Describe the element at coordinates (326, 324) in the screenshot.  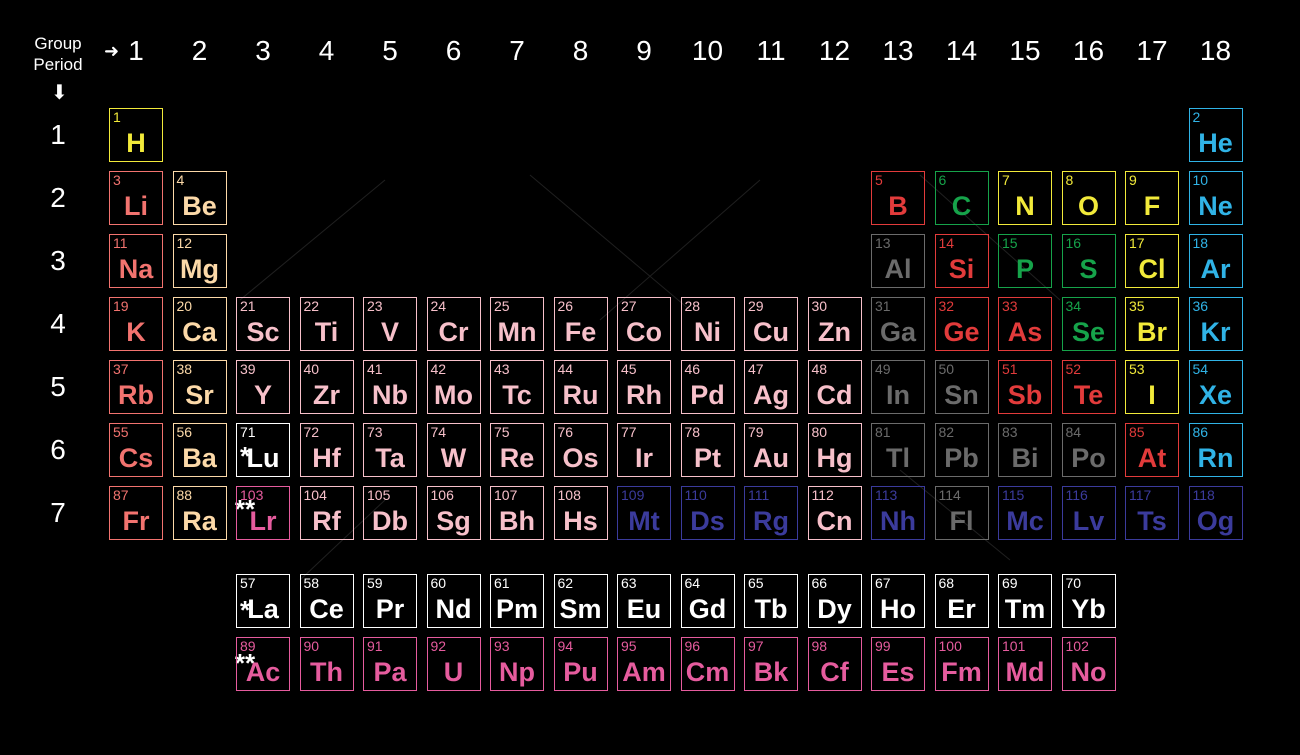
I see `element-cell-ti: 22 Ti` at that location.